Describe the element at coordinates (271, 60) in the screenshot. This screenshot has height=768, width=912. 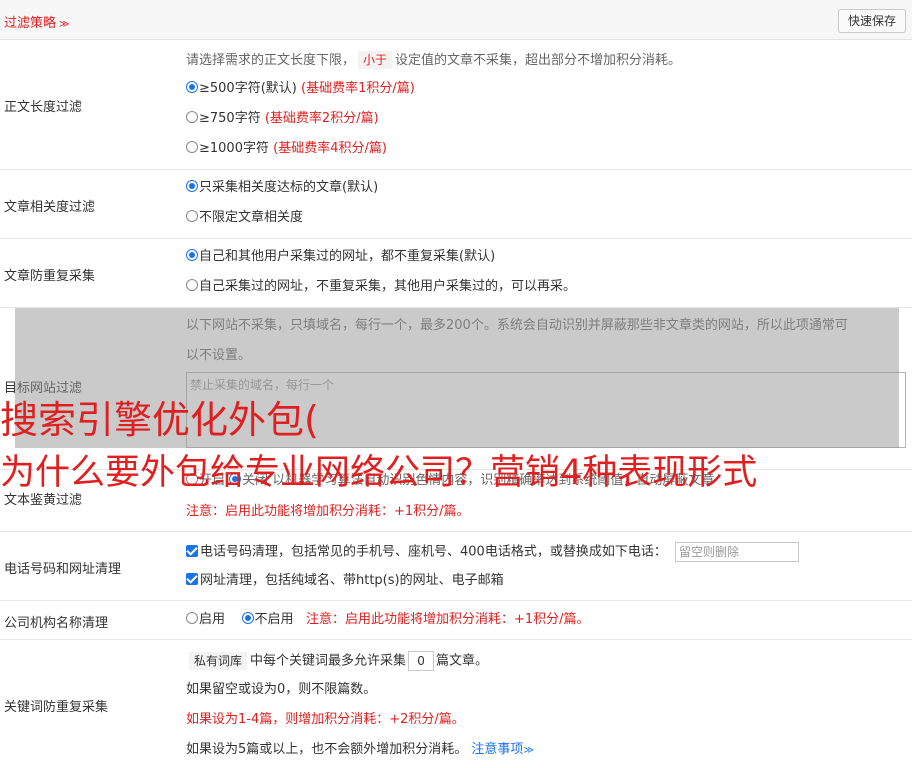
I see `intro-prefix: 请选择需求的正文长度下限，` at that location.